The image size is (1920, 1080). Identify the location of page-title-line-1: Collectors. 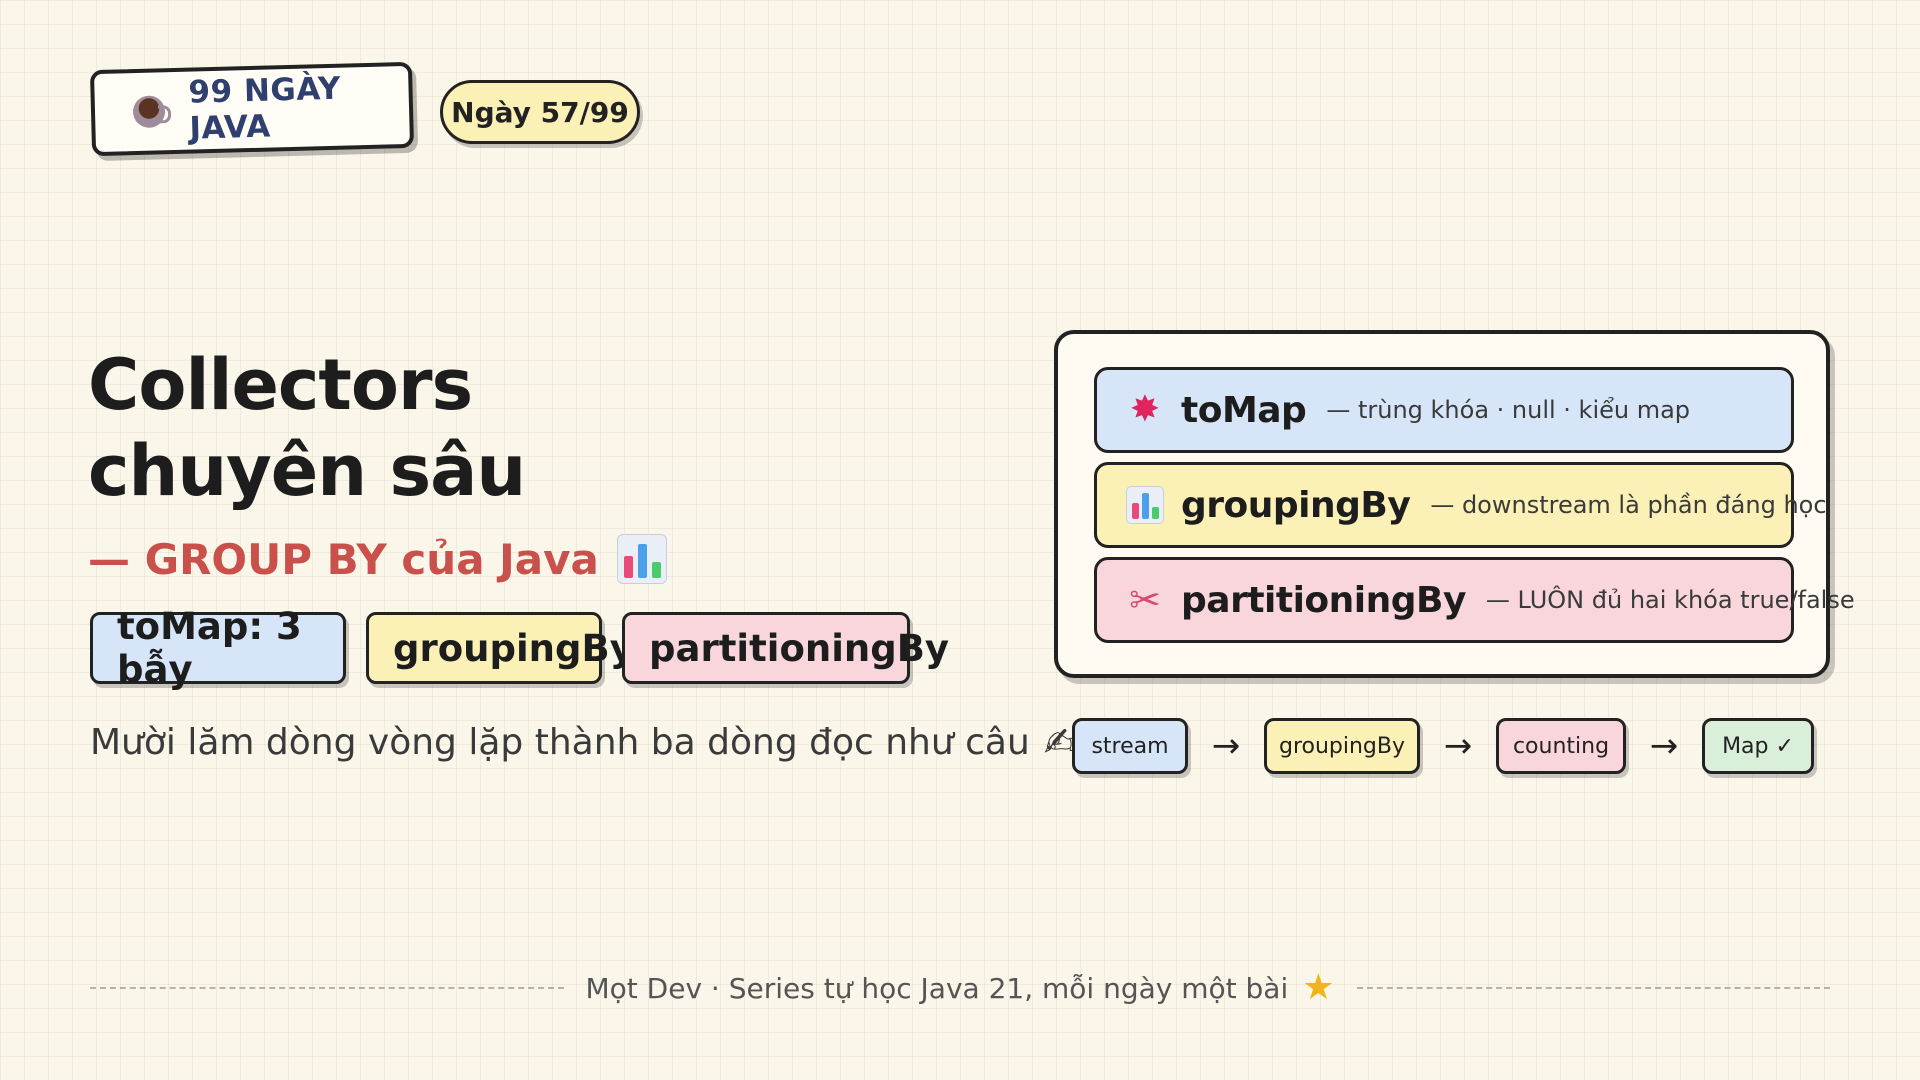
(280, 385).